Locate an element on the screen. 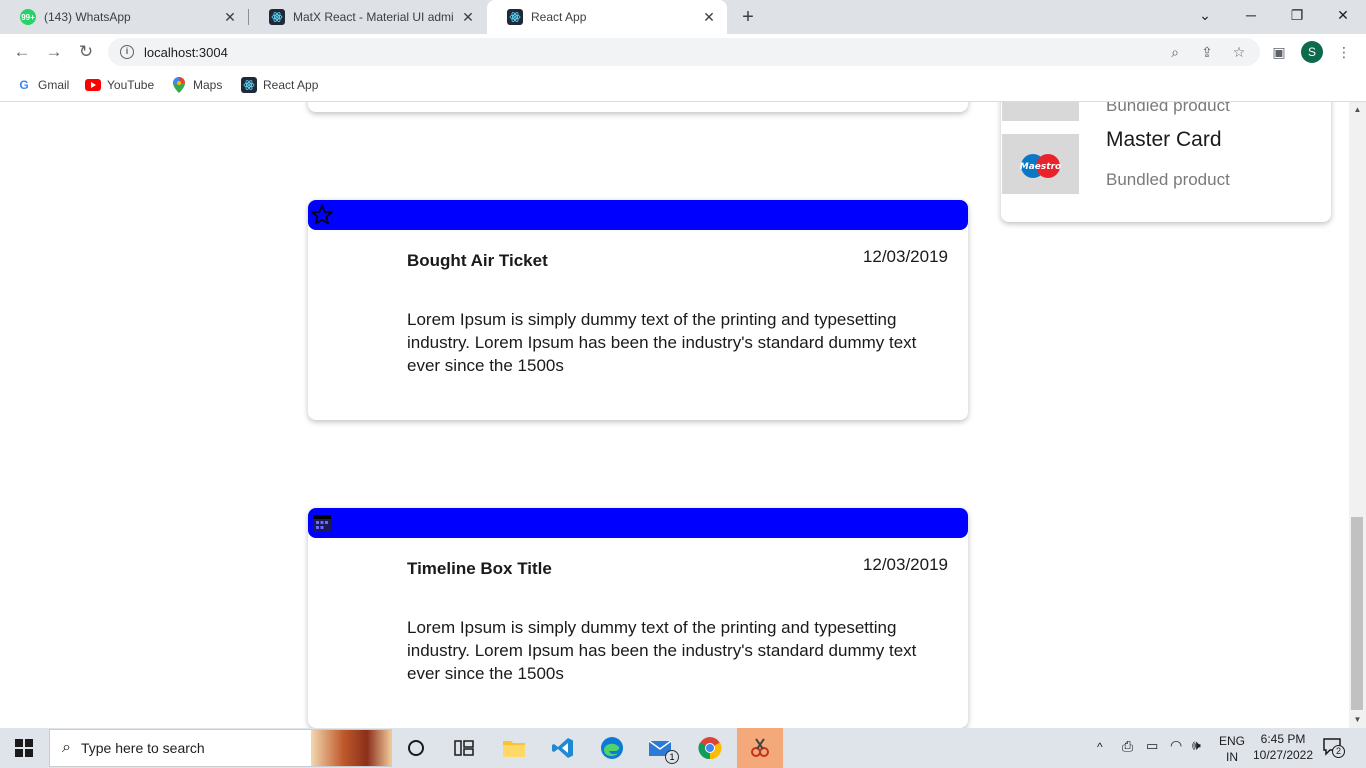  windows-start-icon is located at coordinates (24, 748).